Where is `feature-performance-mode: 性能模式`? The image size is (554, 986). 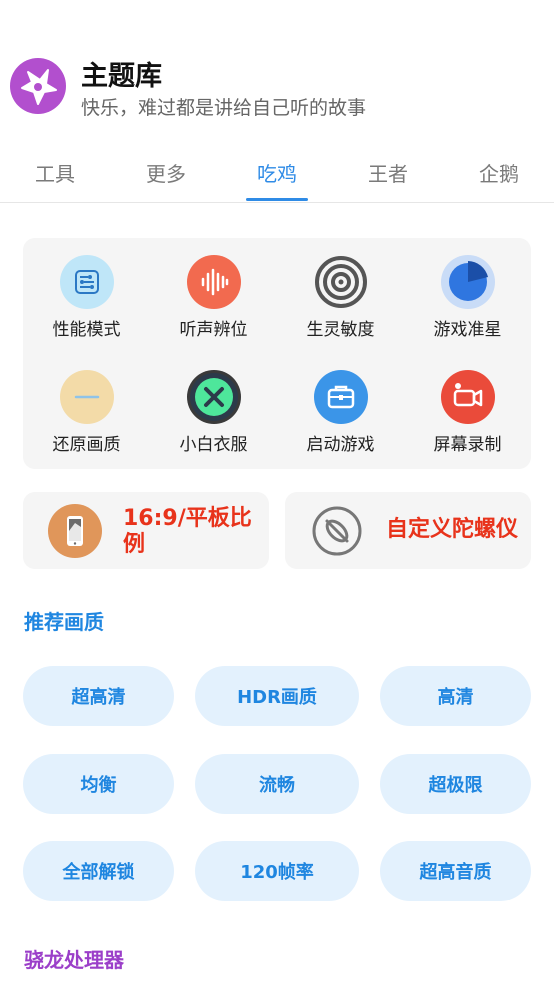 feature-performance-mode: 性能模式 is located at coordinates (86, 297).